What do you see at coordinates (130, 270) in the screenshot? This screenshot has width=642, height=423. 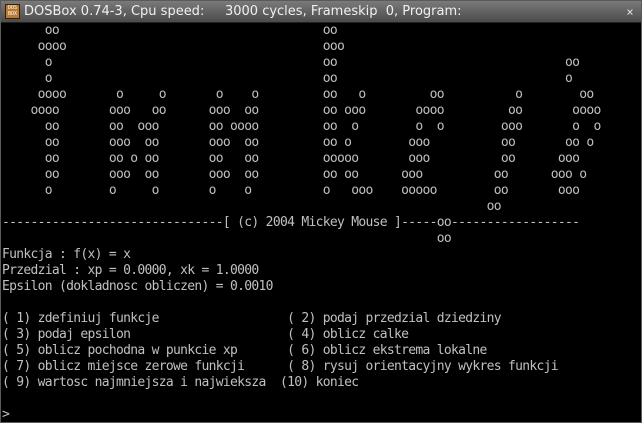 I see `interval-info: Przedzial : xp = 0.0000, xk = 1.0000` at bounding box center [130, 270].